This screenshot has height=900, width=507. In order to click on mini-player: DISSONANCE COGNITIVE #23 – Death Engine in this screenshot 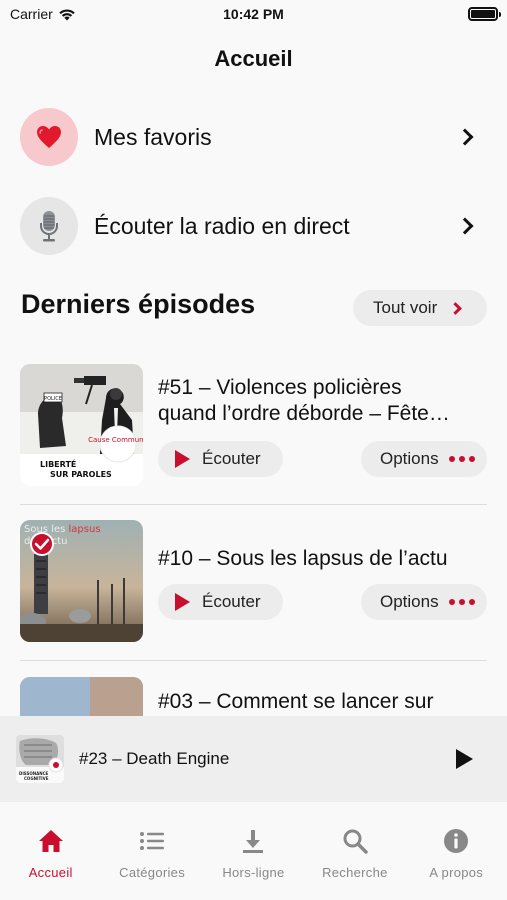, I will do `click(253, 759)`.